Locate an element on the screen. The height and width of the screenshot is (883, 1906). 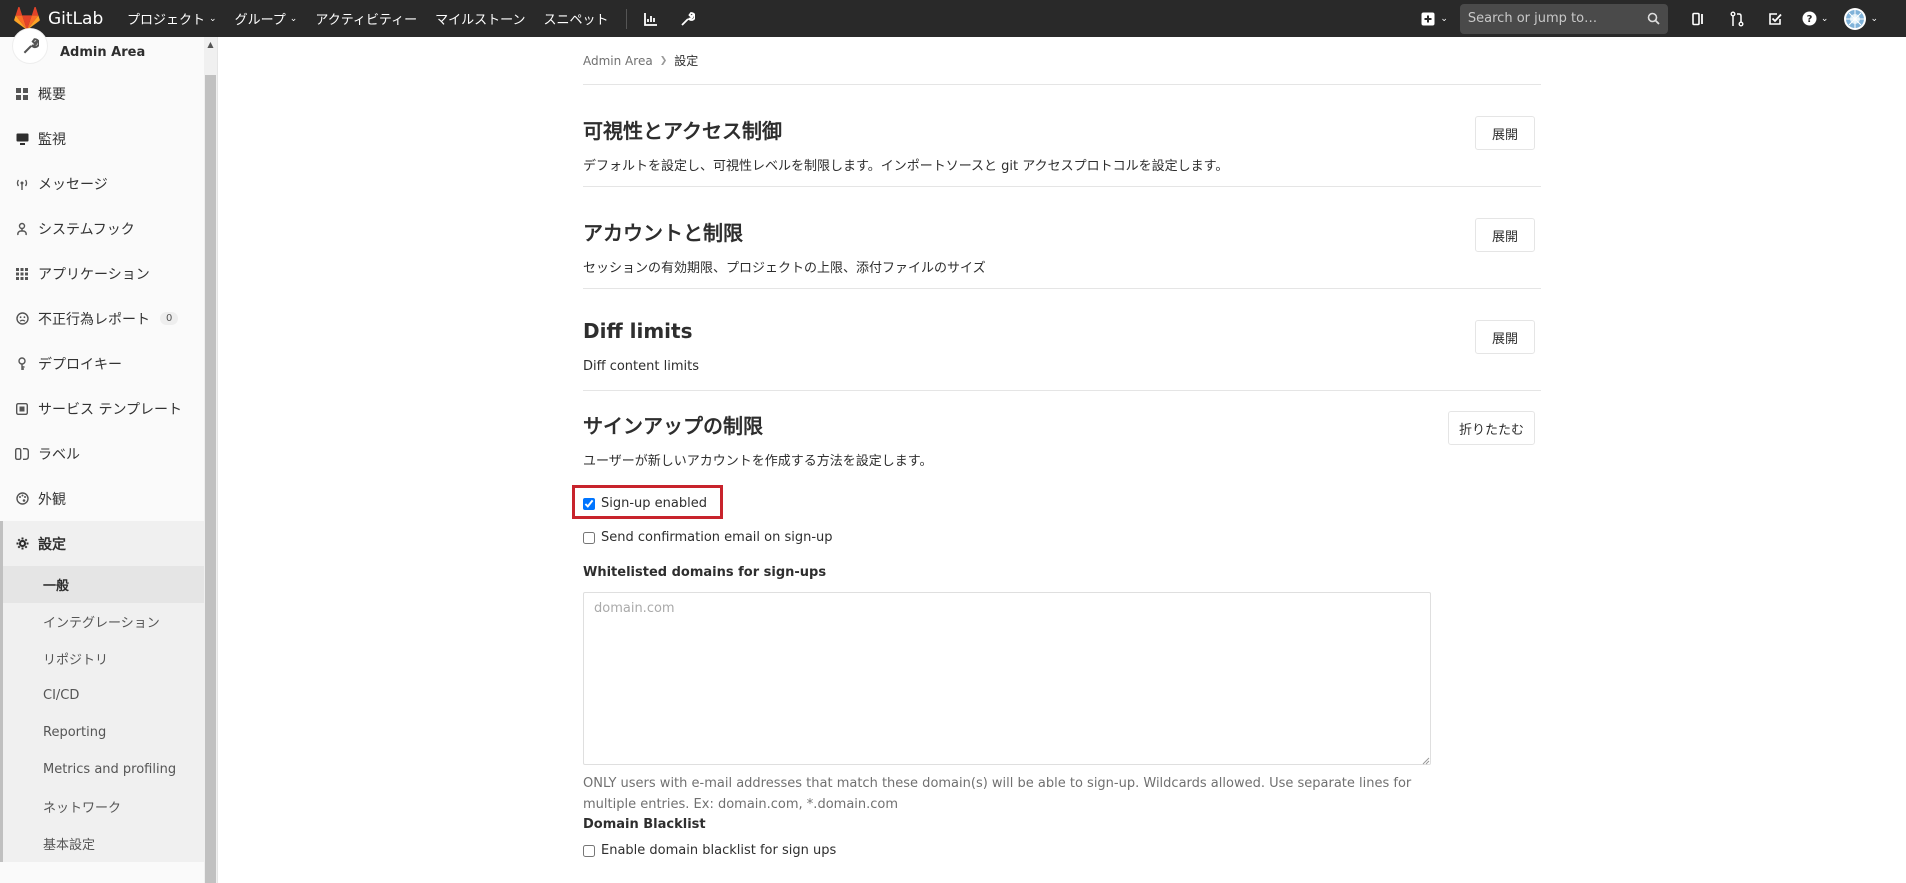
sidebar-item-monitoring: 監視 is located at coordinates (102, 138).